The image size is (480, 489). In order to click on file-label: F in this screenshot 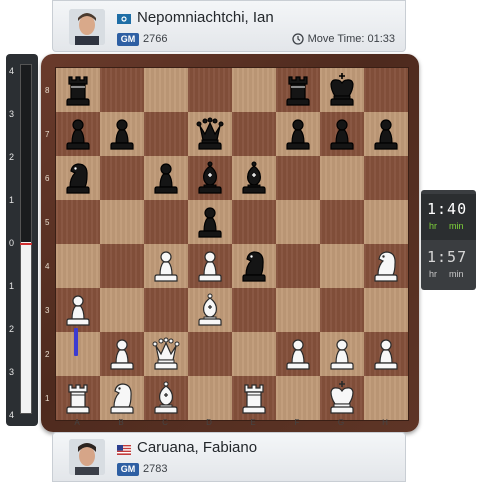, I will do `click(297, 422)`.